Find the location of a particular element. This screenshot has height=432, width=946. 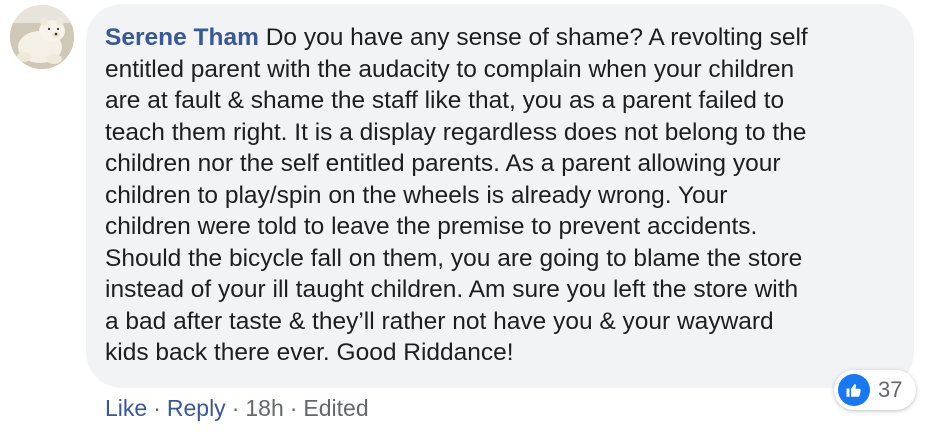

edited-label: Edited is located at coordinates (335, 408).